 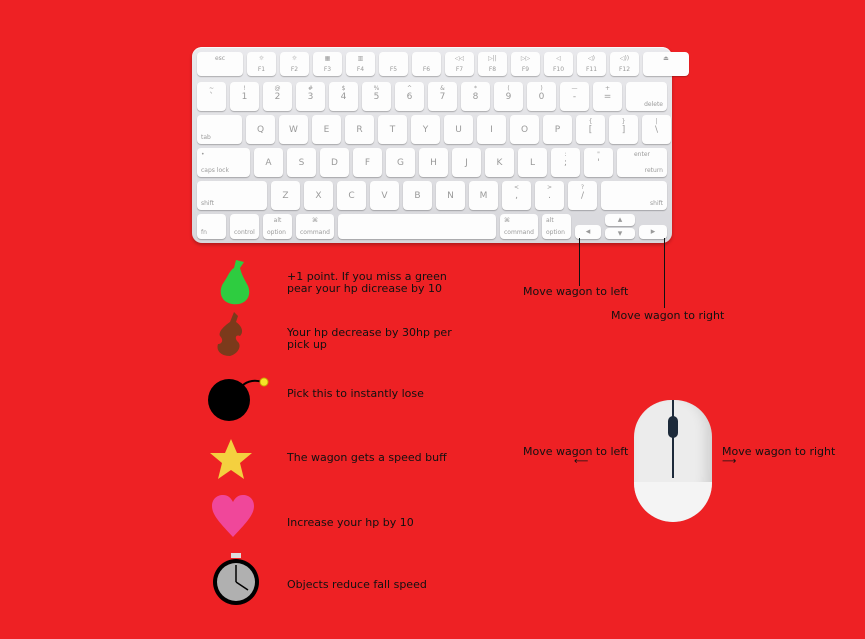 I want to click on right-command-key-label: command, so click(x=519, y=232).